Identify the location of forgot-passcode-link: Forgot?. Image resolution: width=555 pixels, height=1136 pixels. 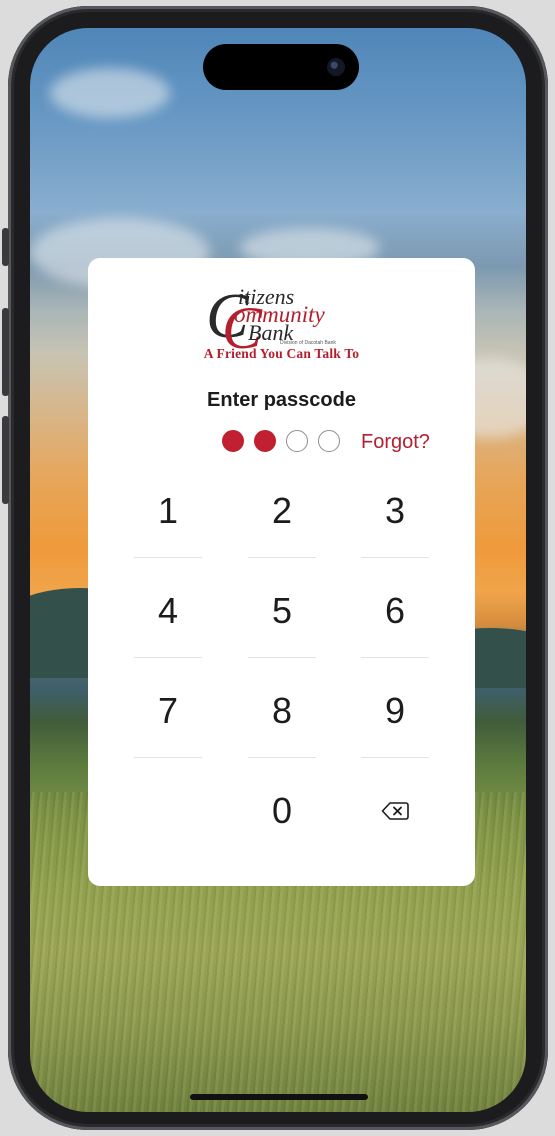
(395, 442).